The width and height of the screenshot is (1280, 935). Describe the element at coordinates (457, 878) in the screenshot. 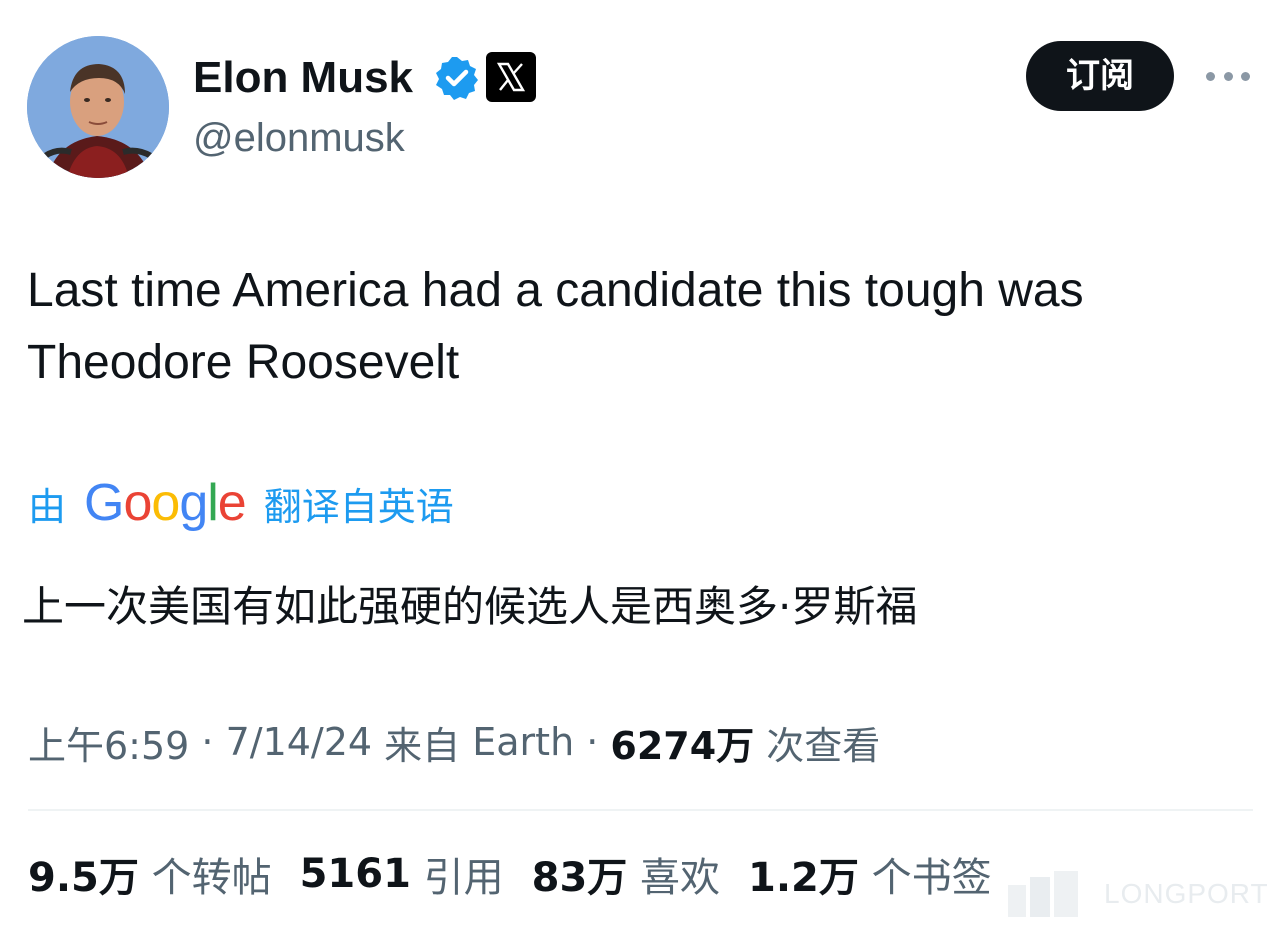

I see `quotes-label: 引用` at that location.